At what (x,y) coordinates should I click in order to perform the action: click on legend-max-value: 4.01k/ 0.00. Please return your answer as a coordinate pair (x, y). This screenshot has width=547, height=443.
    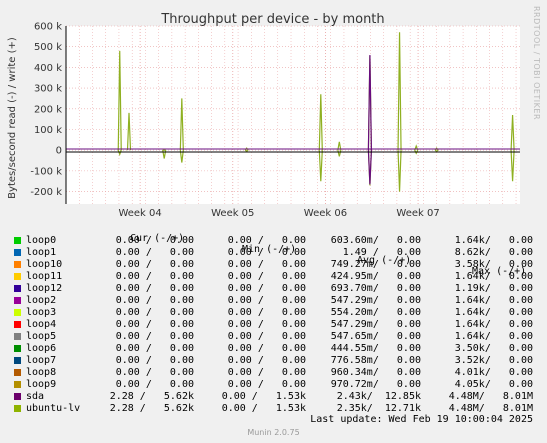
    Looking at the image, I should click on (493, 372).